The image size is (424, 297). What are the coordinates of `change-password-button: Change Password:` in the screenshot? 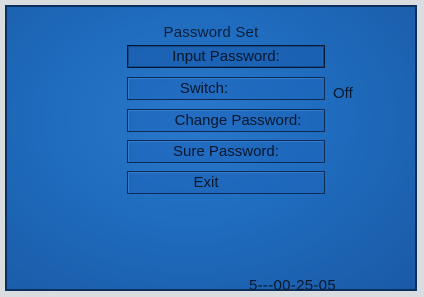 It's located at (226, 120).